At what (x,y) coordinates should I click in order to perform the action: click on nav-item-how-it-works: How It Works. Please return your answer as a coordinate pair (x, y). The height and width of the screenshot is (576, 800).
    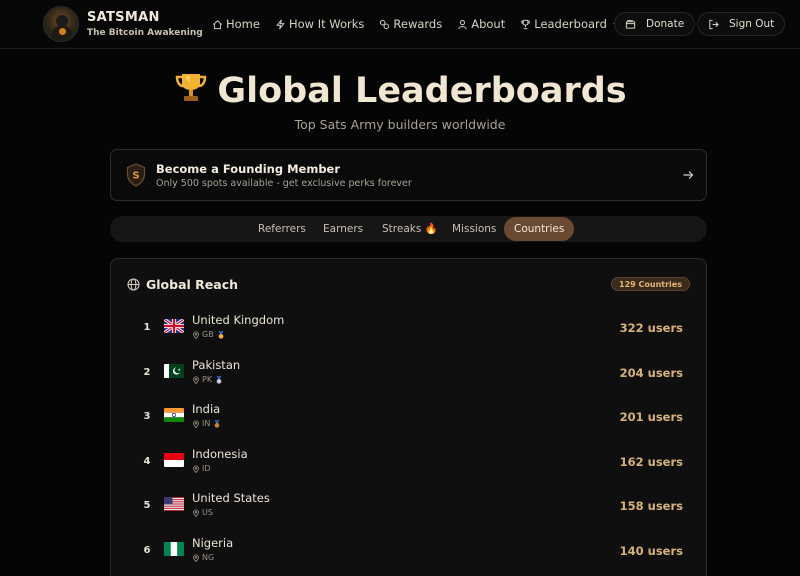
    Looking at the image, I should click on (319, 24).